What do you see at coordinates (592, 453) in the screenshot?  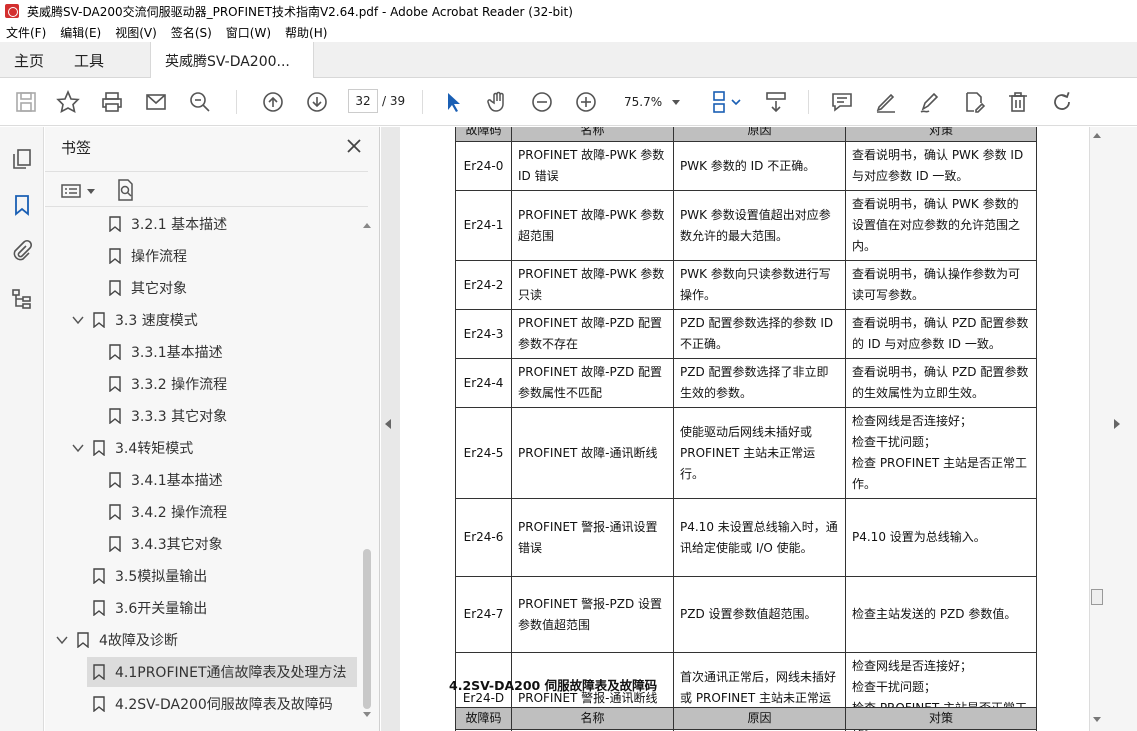 I see `fault-name: PROFINET 故障-通讯断线` at bounding box center [592, 453].